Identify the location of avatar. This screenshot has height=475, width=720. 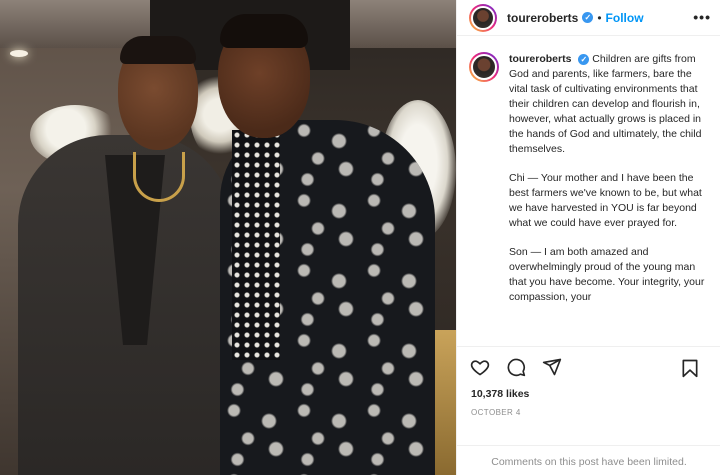
(483, 17).